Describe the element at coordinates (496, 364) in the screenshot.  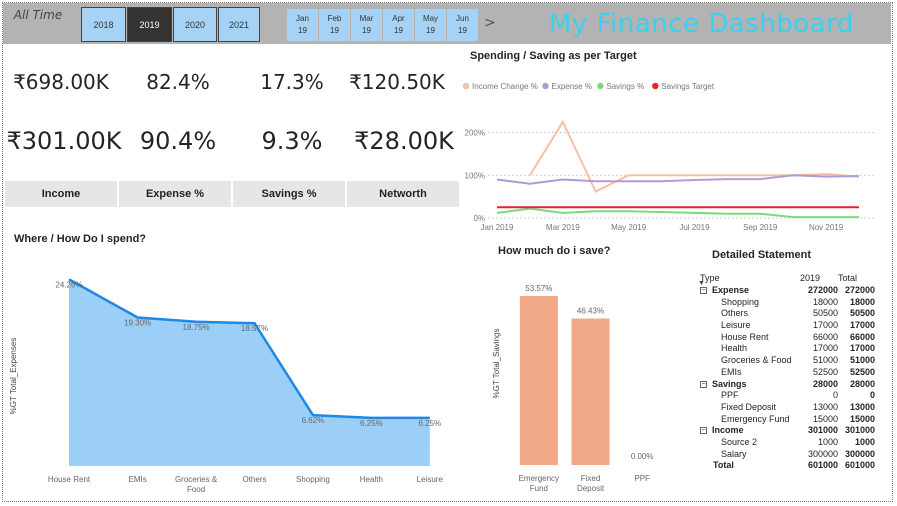
I see `y-axis-label: %GT Total_Savings` at that location.